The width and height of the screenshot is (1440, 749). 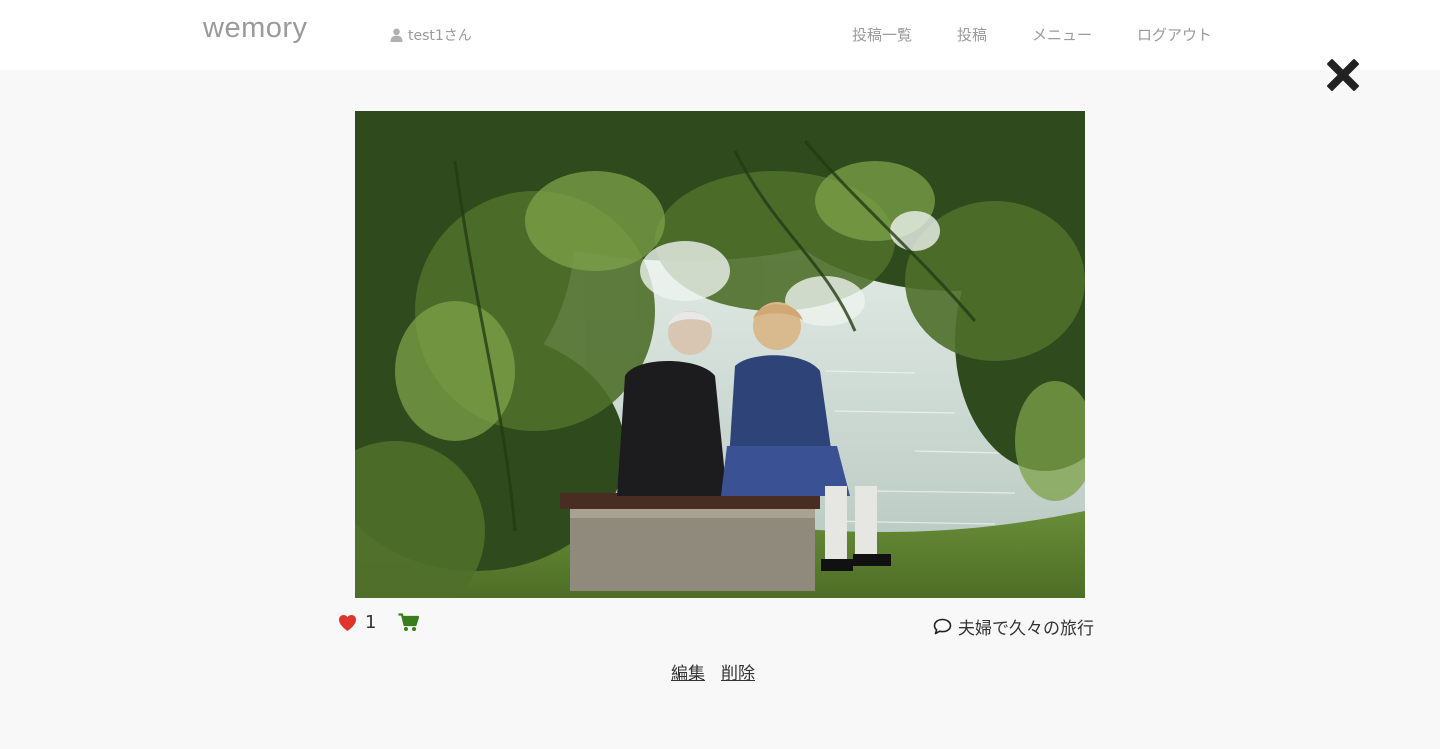 I want to click on like-count: 1, so click(x=371, y=622).